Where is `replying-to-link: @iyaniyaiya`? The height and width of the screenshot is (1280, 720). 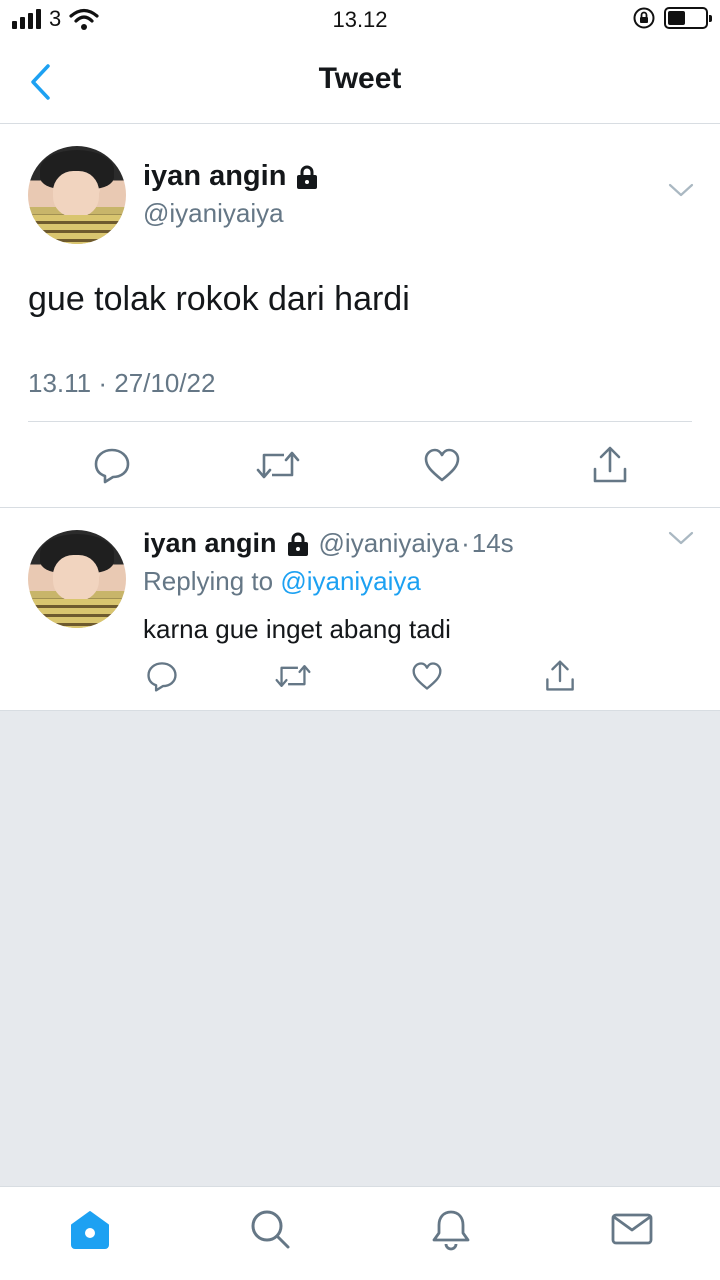
replying-to-link: @iyaniyaiya is located at coordinates (350, 581).